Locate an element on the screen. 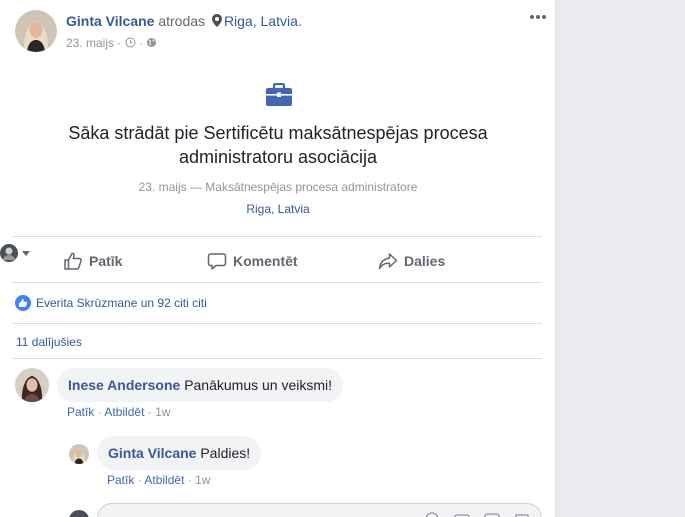  life-event-location: Riga, Latvia is located at coordinates (278, 209).